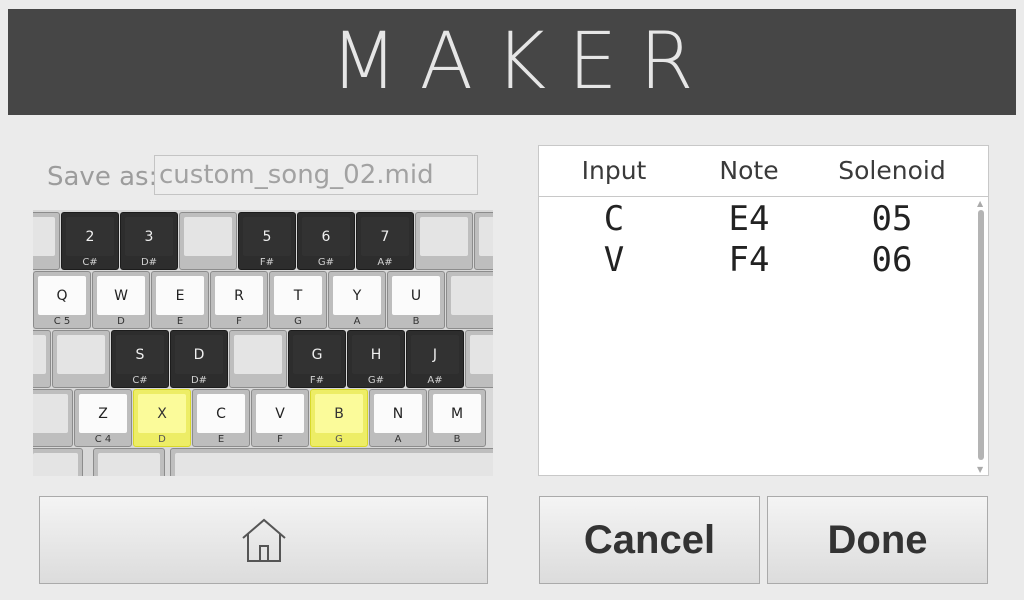 Image resolution: width=1024 pixels, height=600 pixels. What do you see at coordinates (457, 439) in the screenshot?
I see `key-note: B` at bounding box center [457, 439].